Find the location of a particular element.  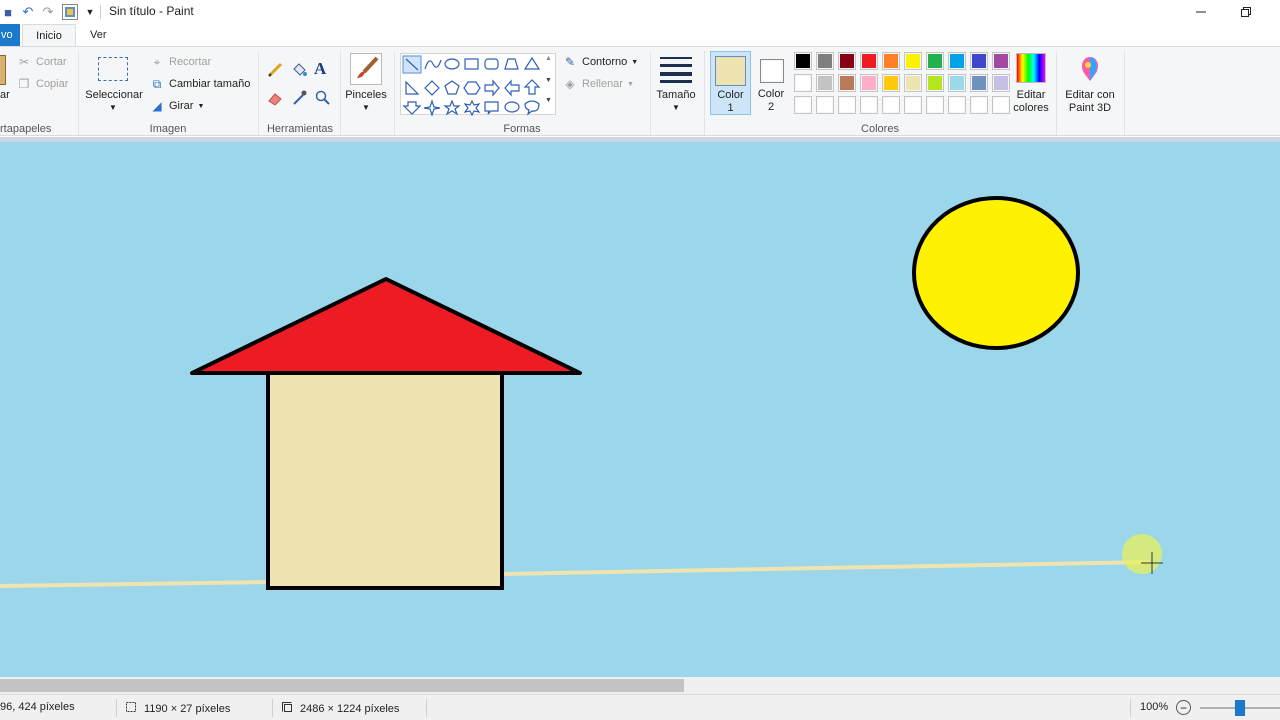

cut-button: ✂ Cortar is located at coordinates (41, 62).